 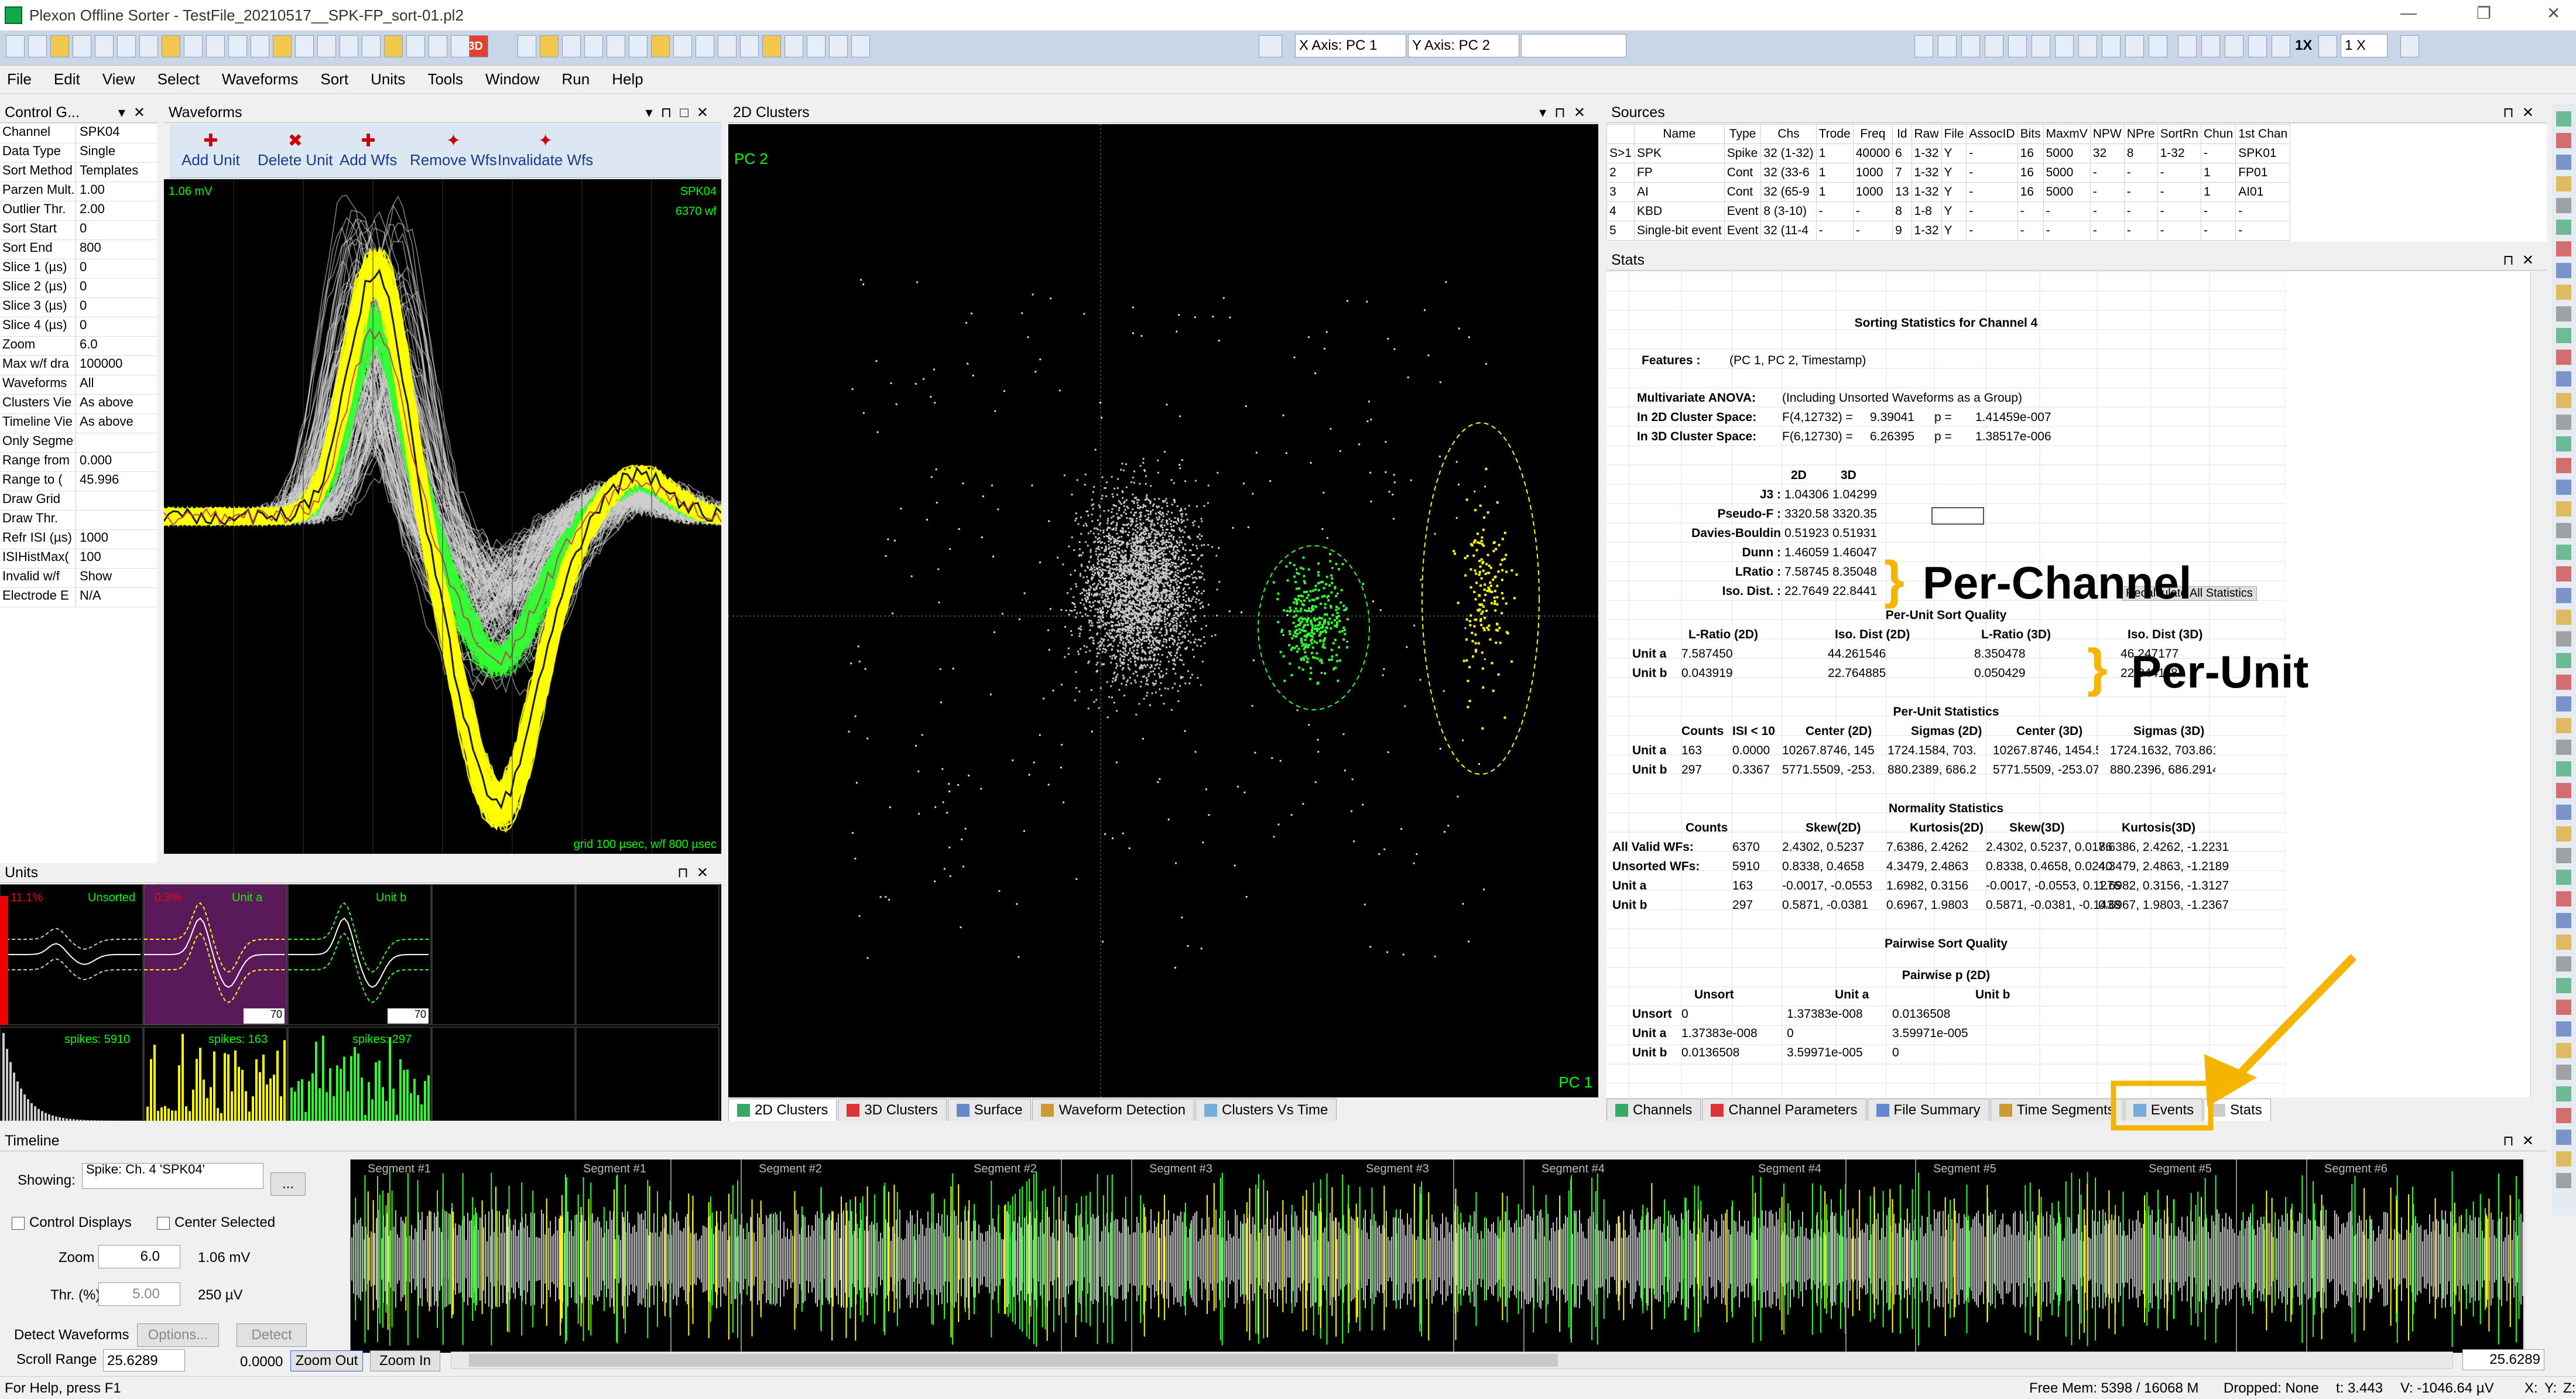 What do you see at coordinates (1992, 134) in the screenshot?
I see `sources-col-header: AssocID` at bounding box center [1992, 134].